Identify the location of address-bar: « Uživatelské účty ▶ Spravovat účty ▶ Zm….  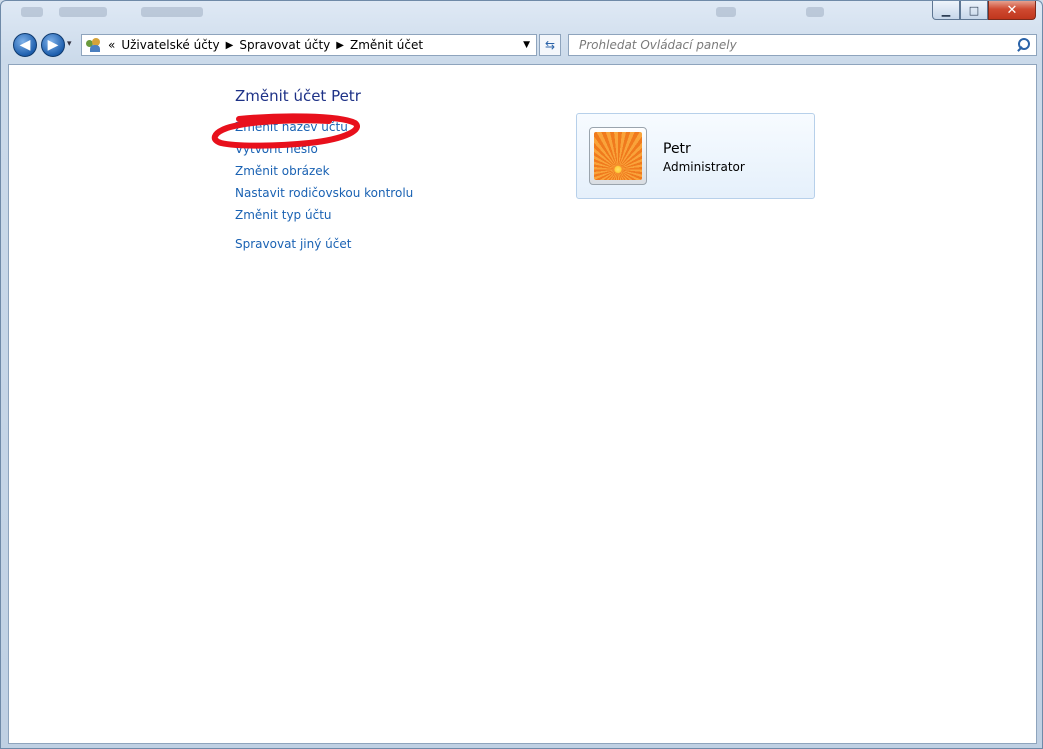
(309, 45).